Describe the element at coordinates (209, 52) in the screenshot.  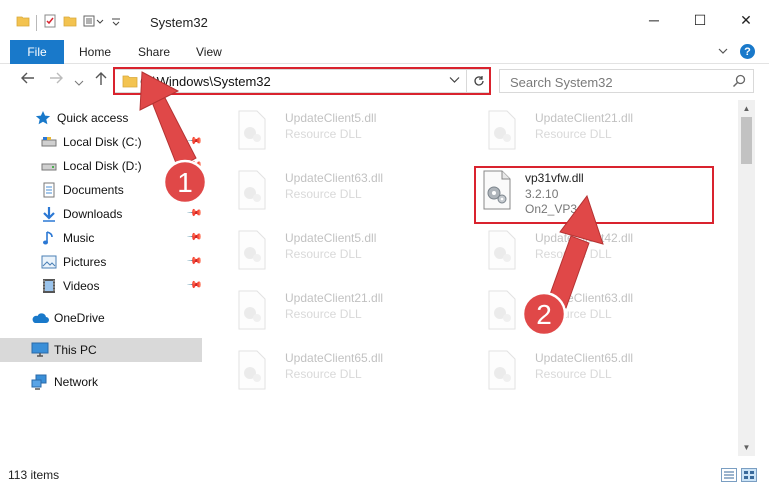
I see `tab-view: View` at that location.